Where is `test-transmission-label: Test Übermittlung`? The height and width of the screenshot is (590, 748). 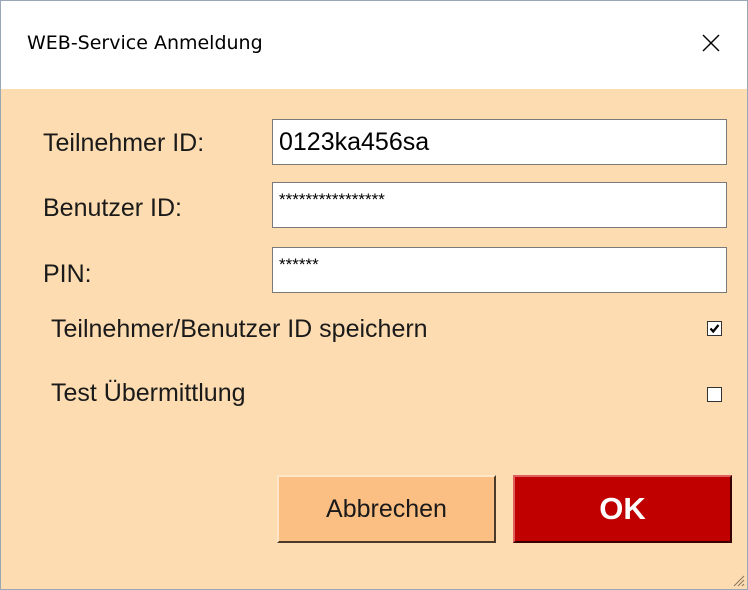 test-transmission-label: Test Übermittlung is located at coordinates (148, 393).